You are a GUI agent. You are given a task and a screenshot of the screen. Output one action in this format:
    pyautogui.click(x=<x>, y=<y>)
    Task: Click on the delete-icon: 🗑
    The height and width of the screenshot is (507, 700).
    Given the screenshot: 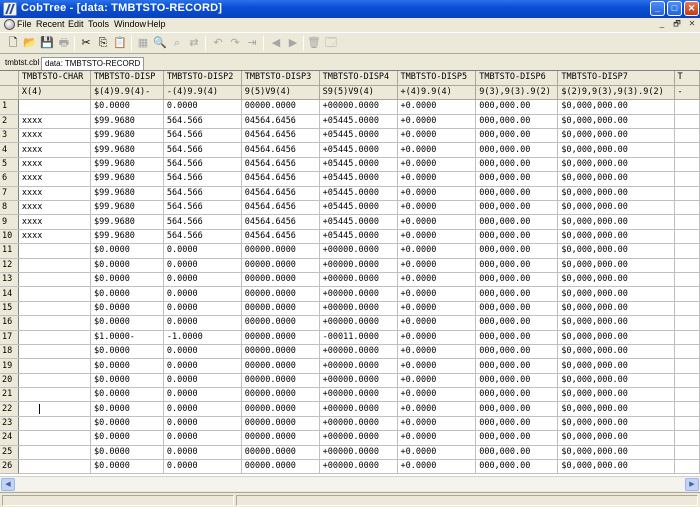 What is the action you would take?
    pyautogui.click(x=314, y=43)
    